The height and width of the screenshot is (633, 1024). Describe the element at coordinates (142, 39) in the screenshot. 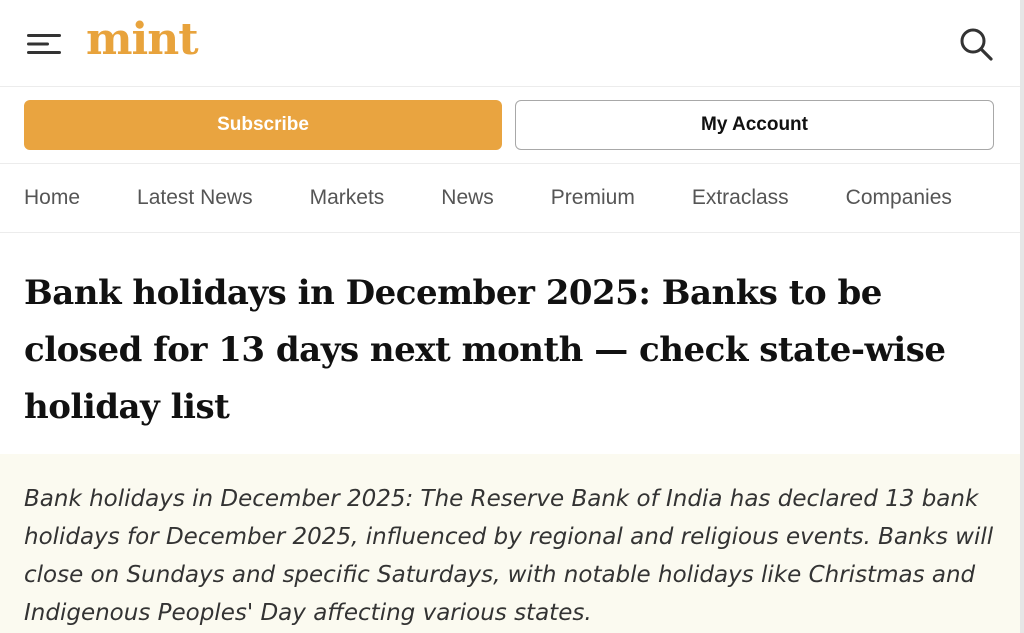

I see `mint-logo: mint` at that location.